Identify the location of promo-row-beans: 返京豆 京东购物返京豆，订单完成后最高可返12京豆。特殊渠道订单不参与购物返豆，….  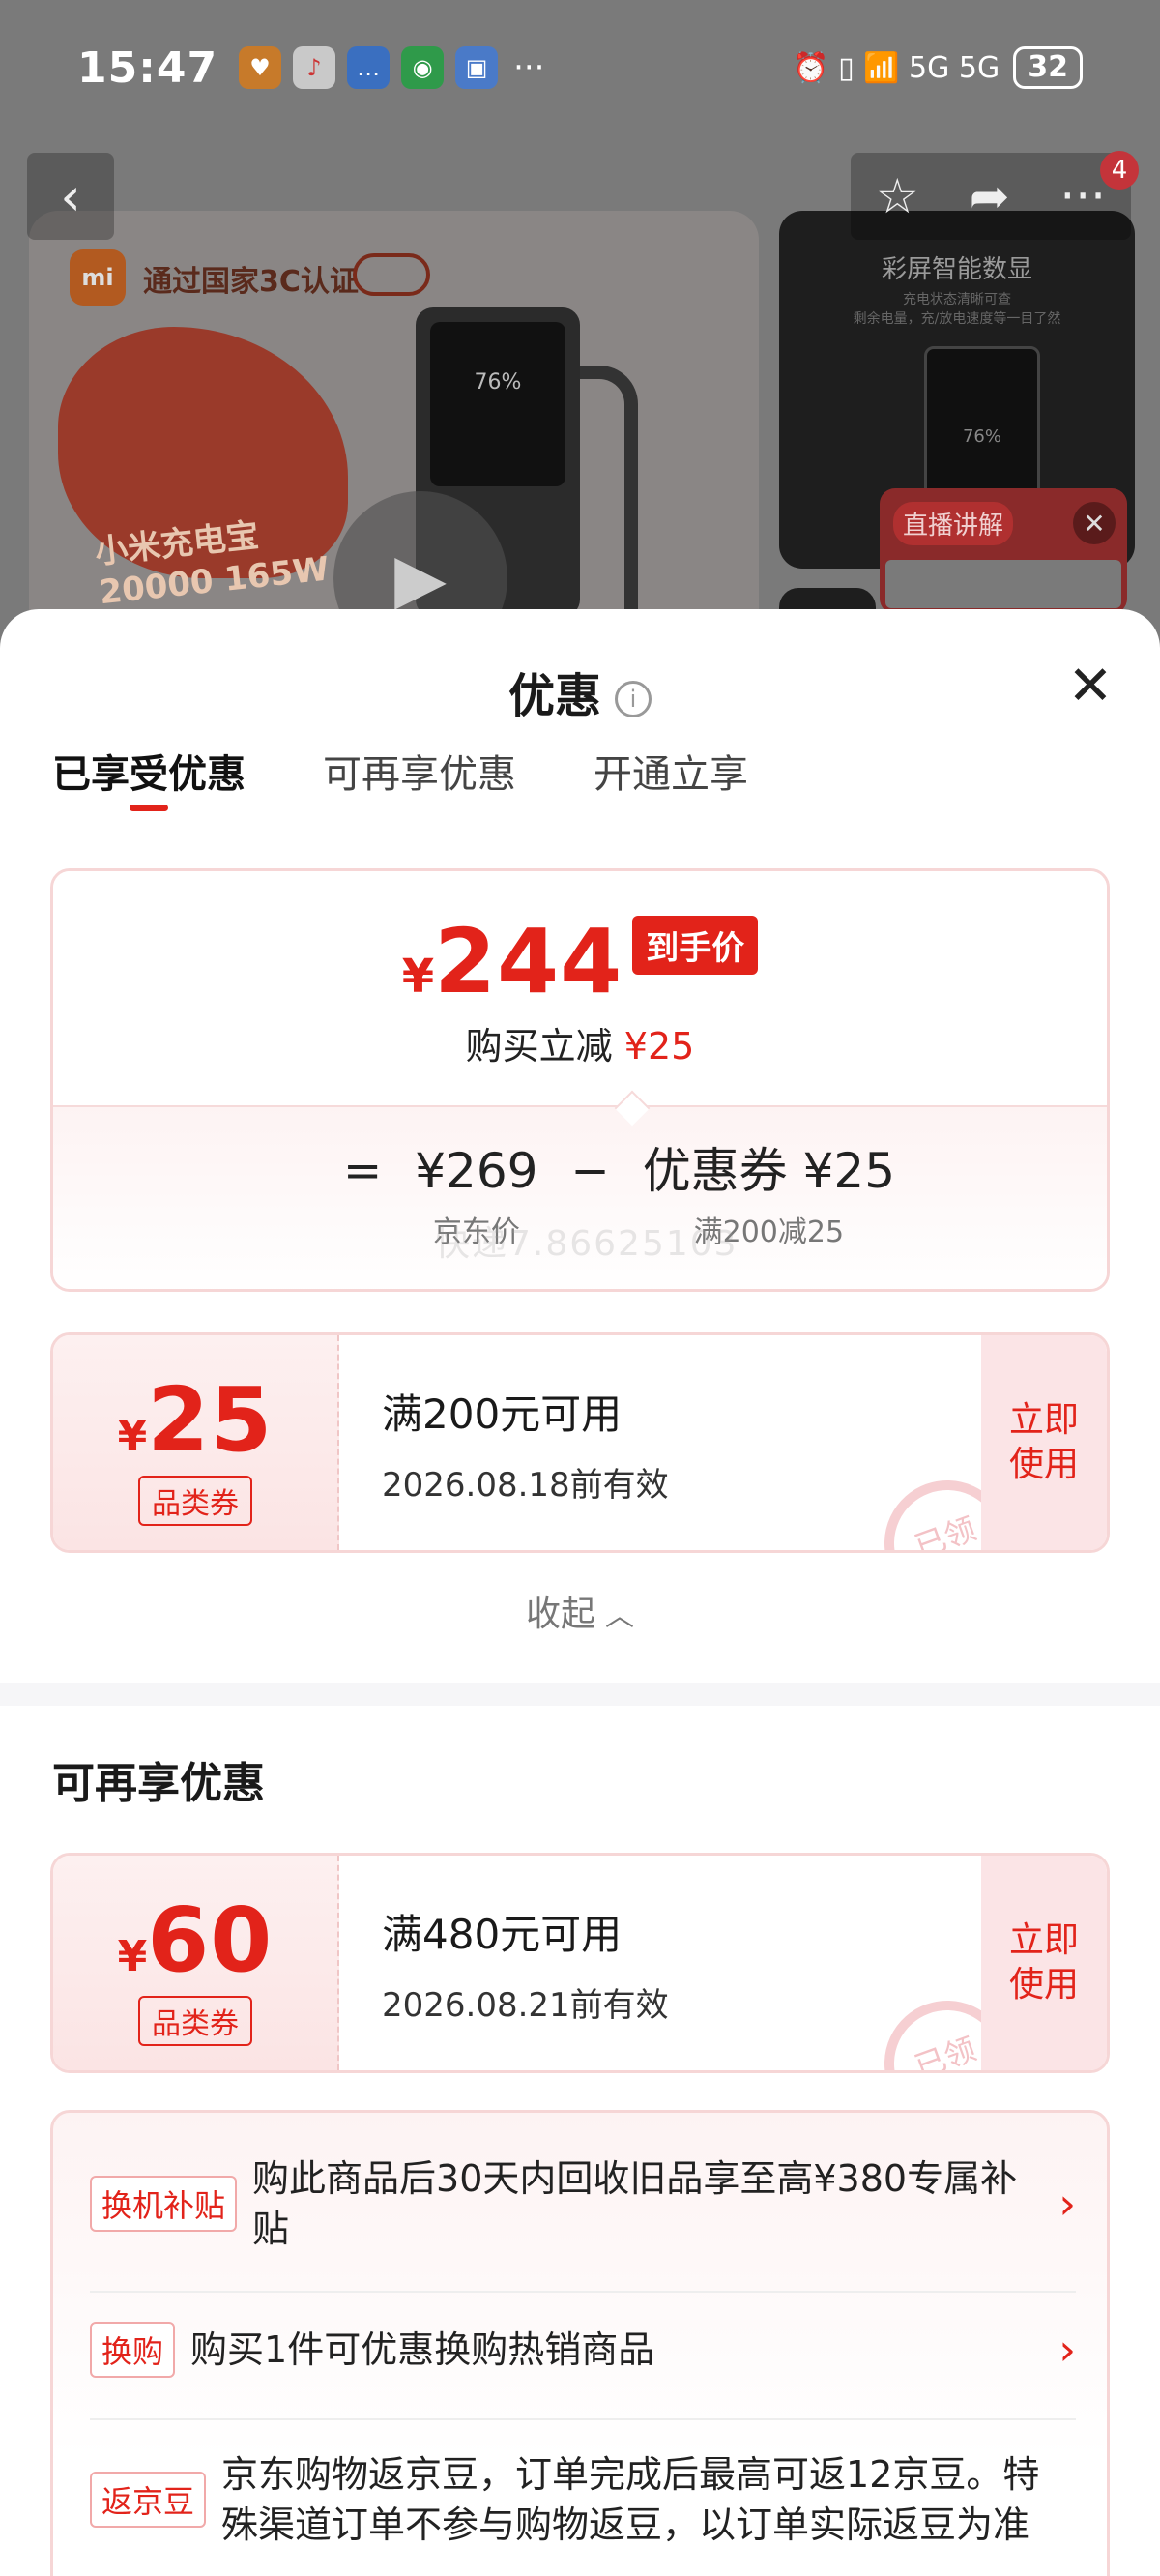
(583, 2499).